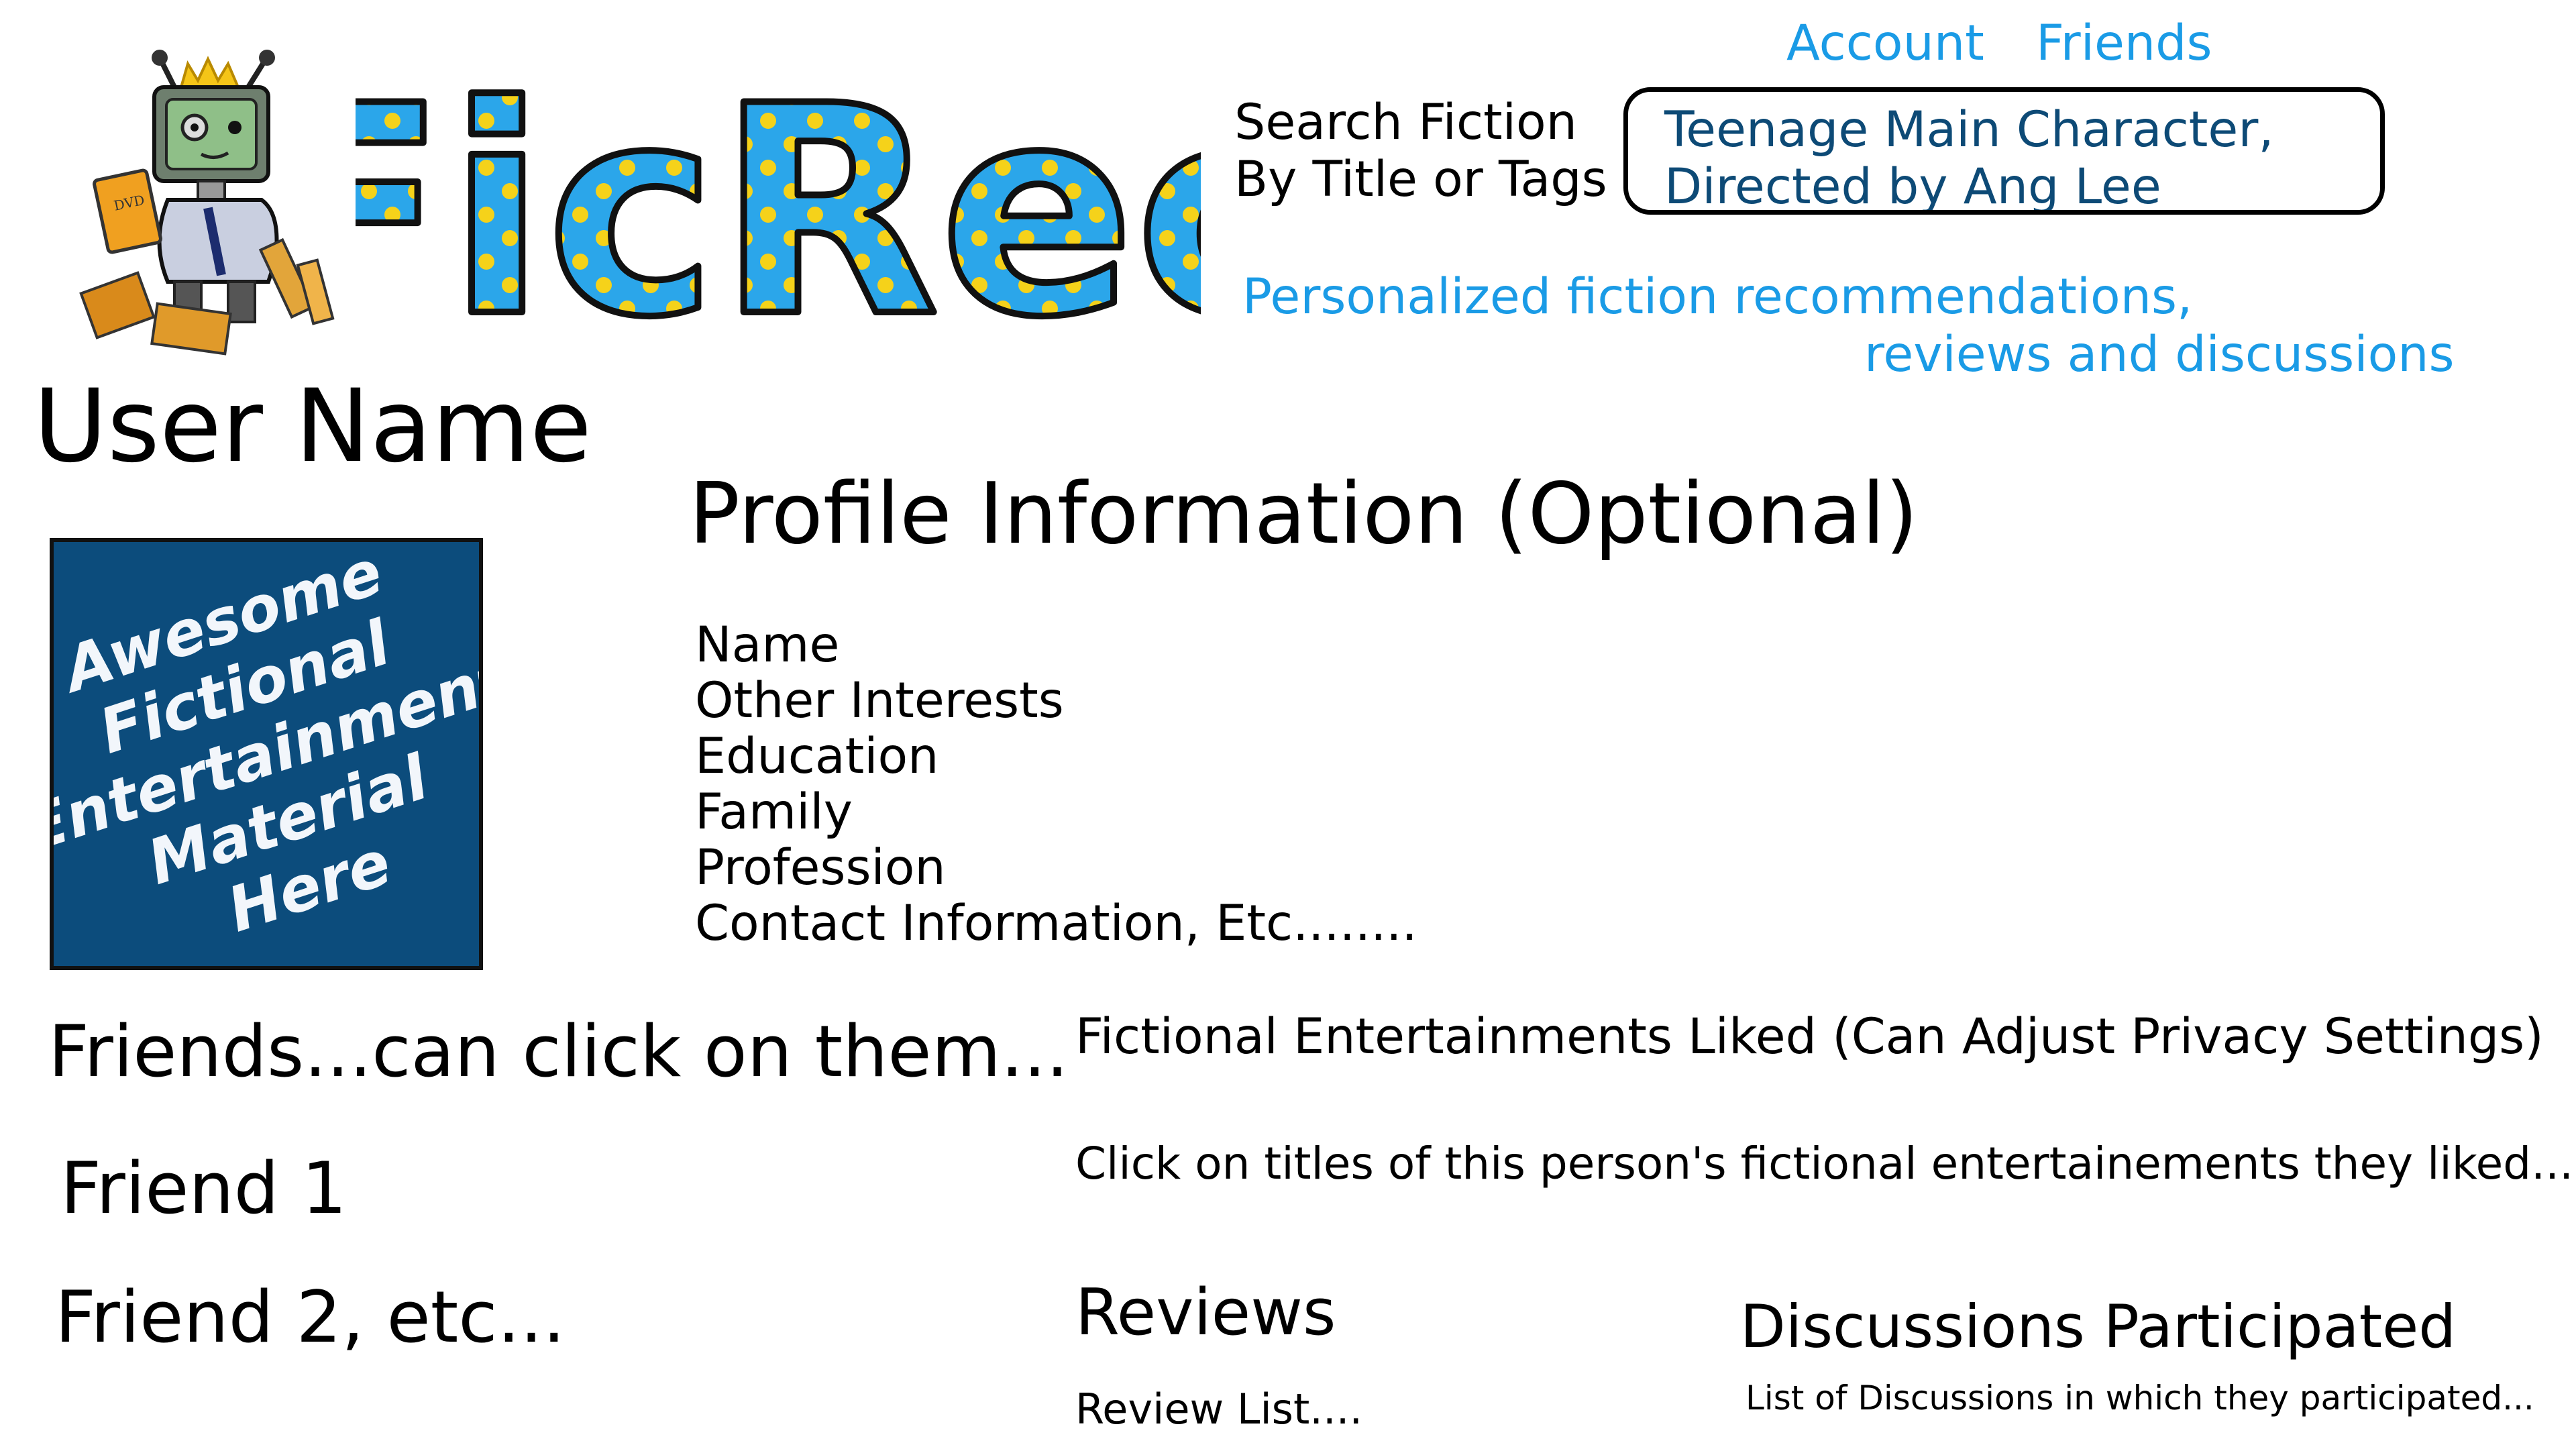  I want to click on profile-field-education: Education, so click(817, 756).